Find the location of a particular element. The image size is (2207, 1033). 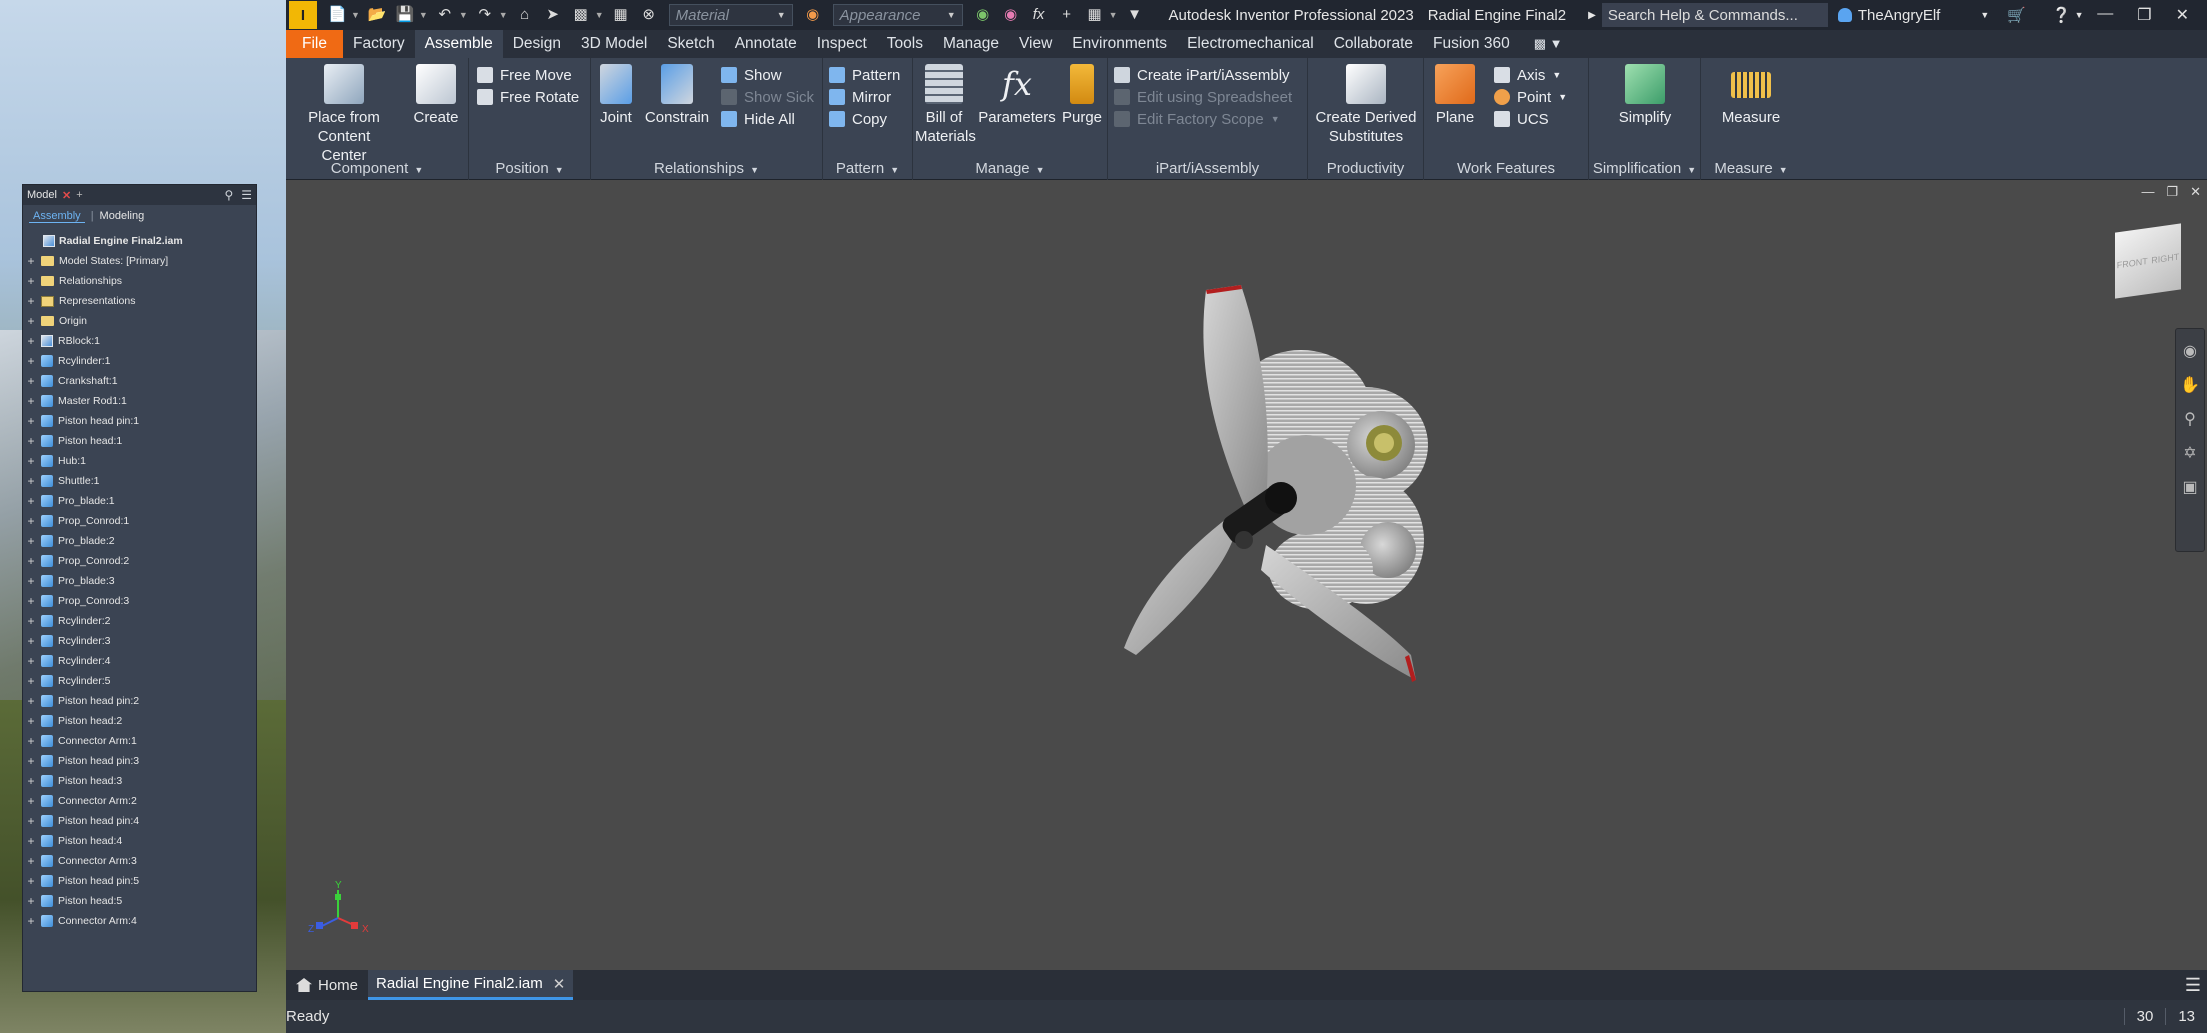

tab-file: File is located at coordinates (314, 44).